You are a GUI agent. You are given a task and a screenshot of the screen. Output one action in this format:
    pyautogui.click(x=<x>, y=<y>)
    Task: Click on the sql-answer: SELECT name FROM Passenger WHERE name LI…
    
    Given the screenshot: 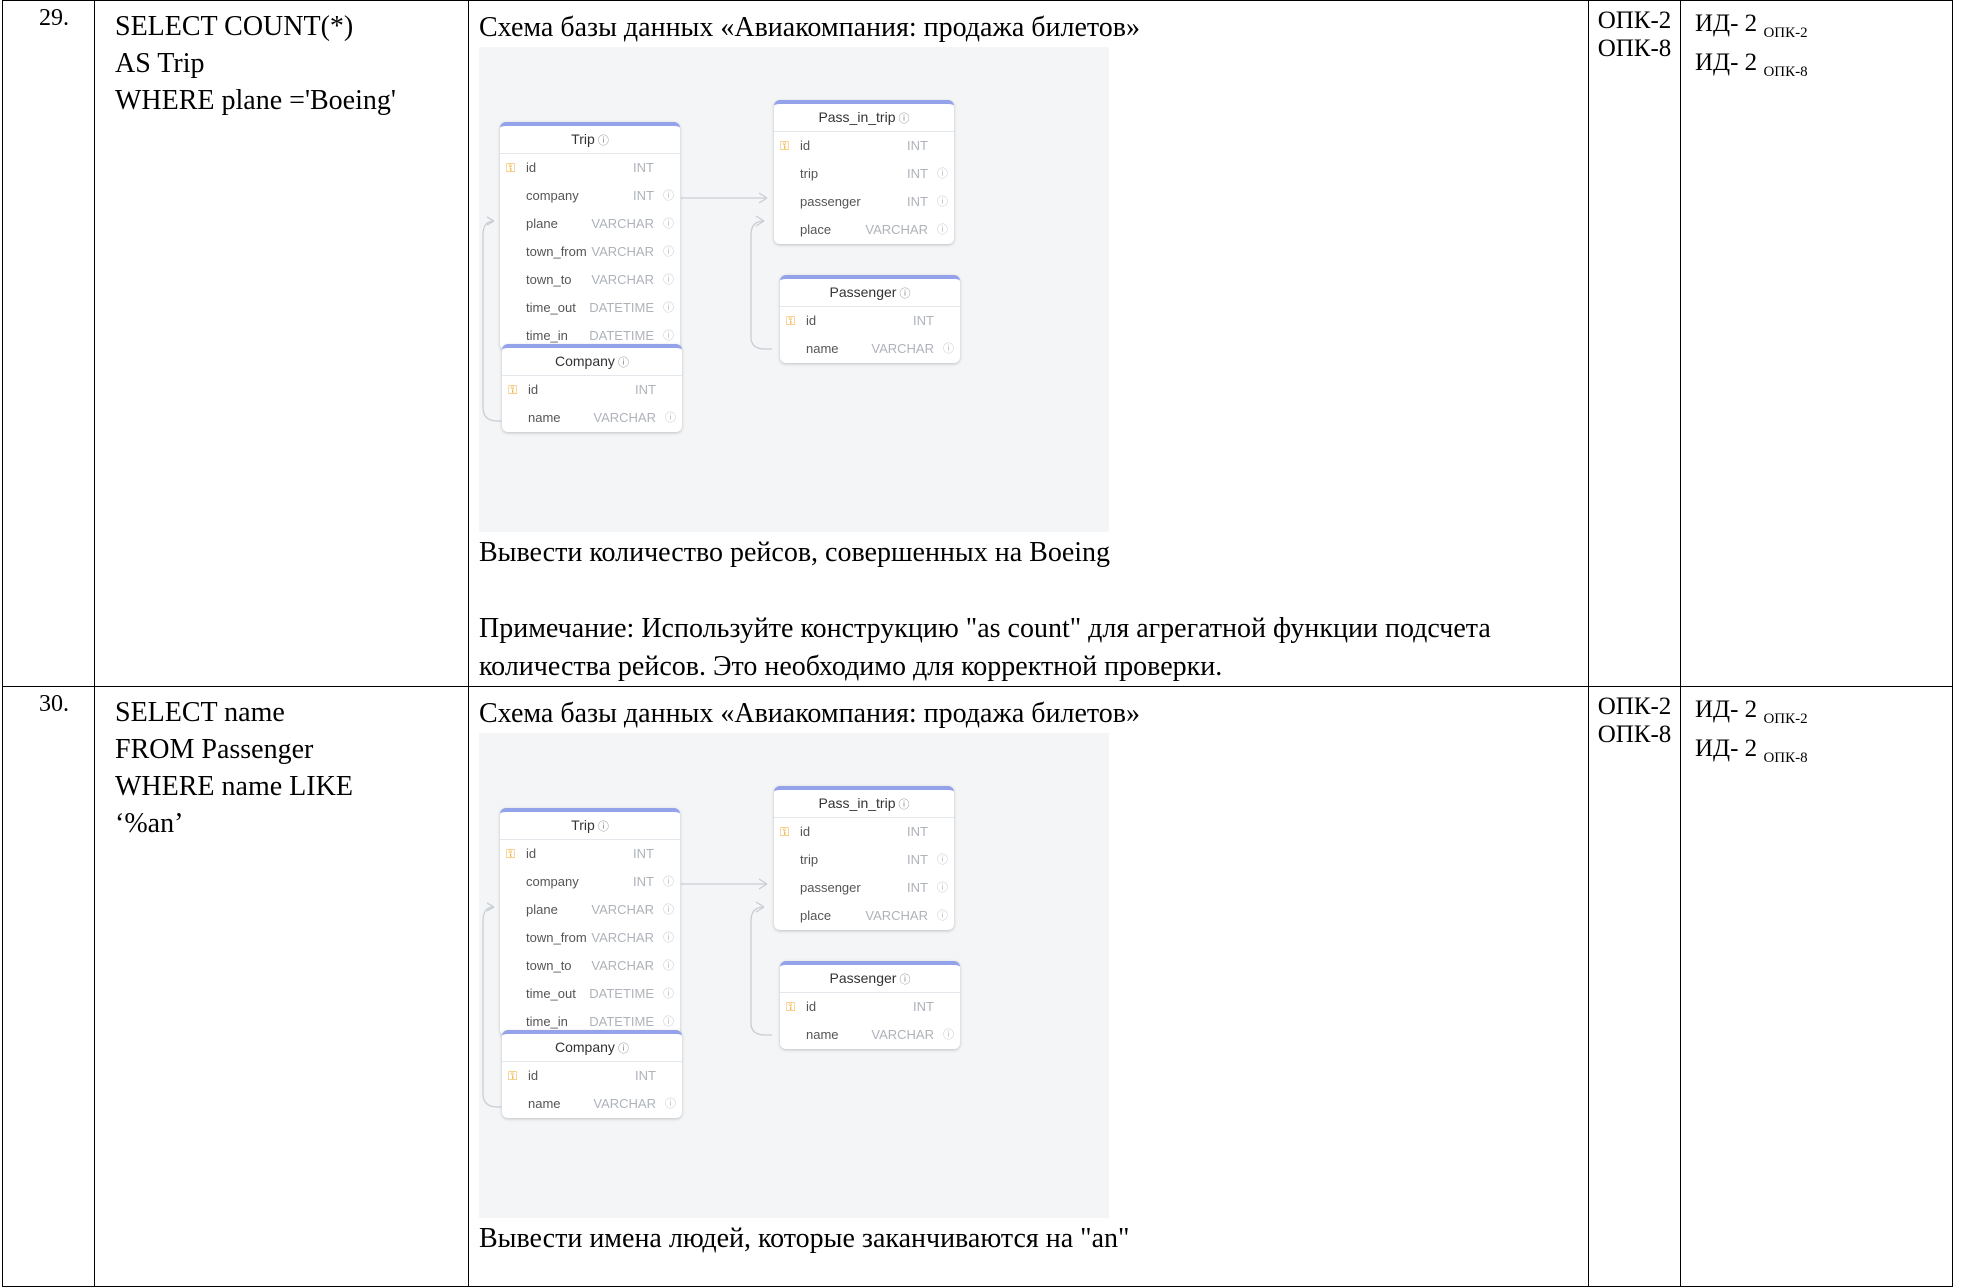 What is the action you would take?
    pyautogui.click(x=281, y=986)
    